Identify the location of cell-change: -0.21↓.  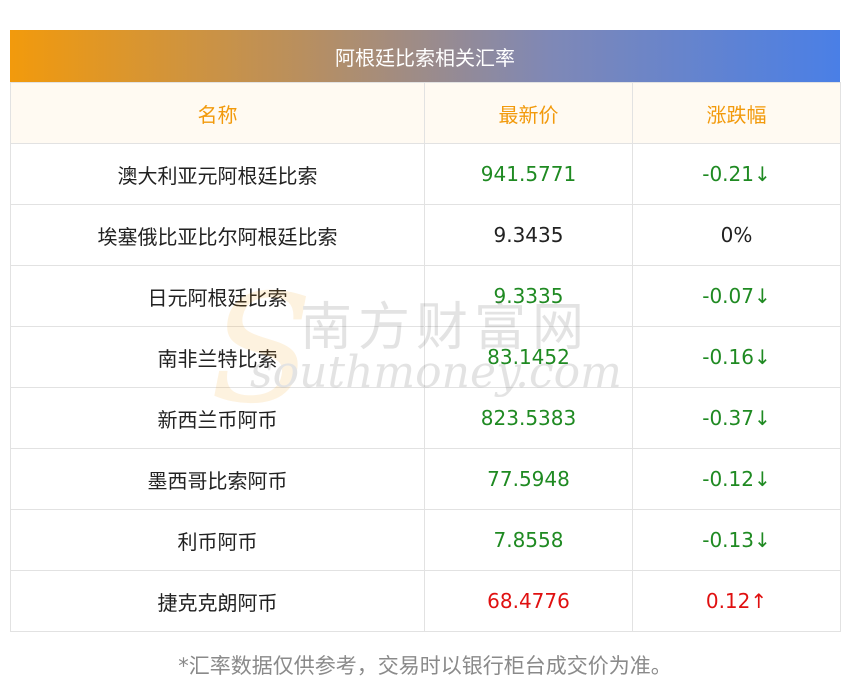
(736, 174).